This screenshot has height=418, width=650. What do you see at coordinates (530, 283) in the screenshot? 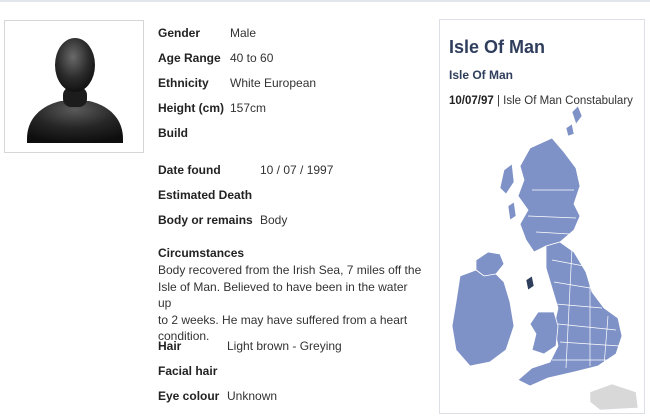
I see `map-isle-of-man-marker` at bounding box center [530, 283].